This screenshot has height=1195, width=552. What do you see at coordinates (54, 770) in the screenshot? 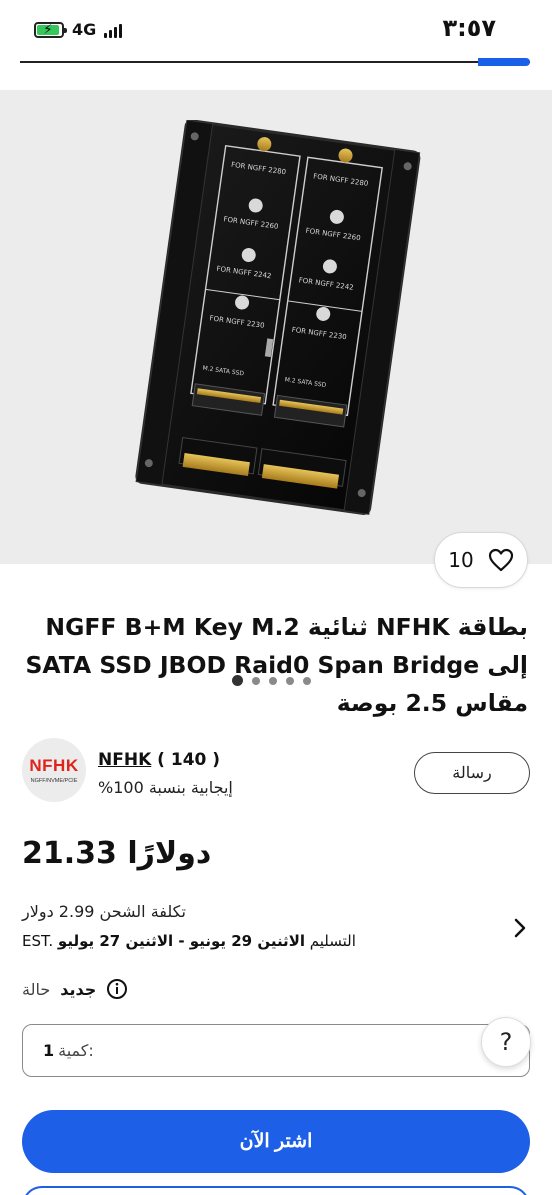
I see `seller-avatar: NFHK NGFF/NVME/PCIE` at bounding box center [54, 770].